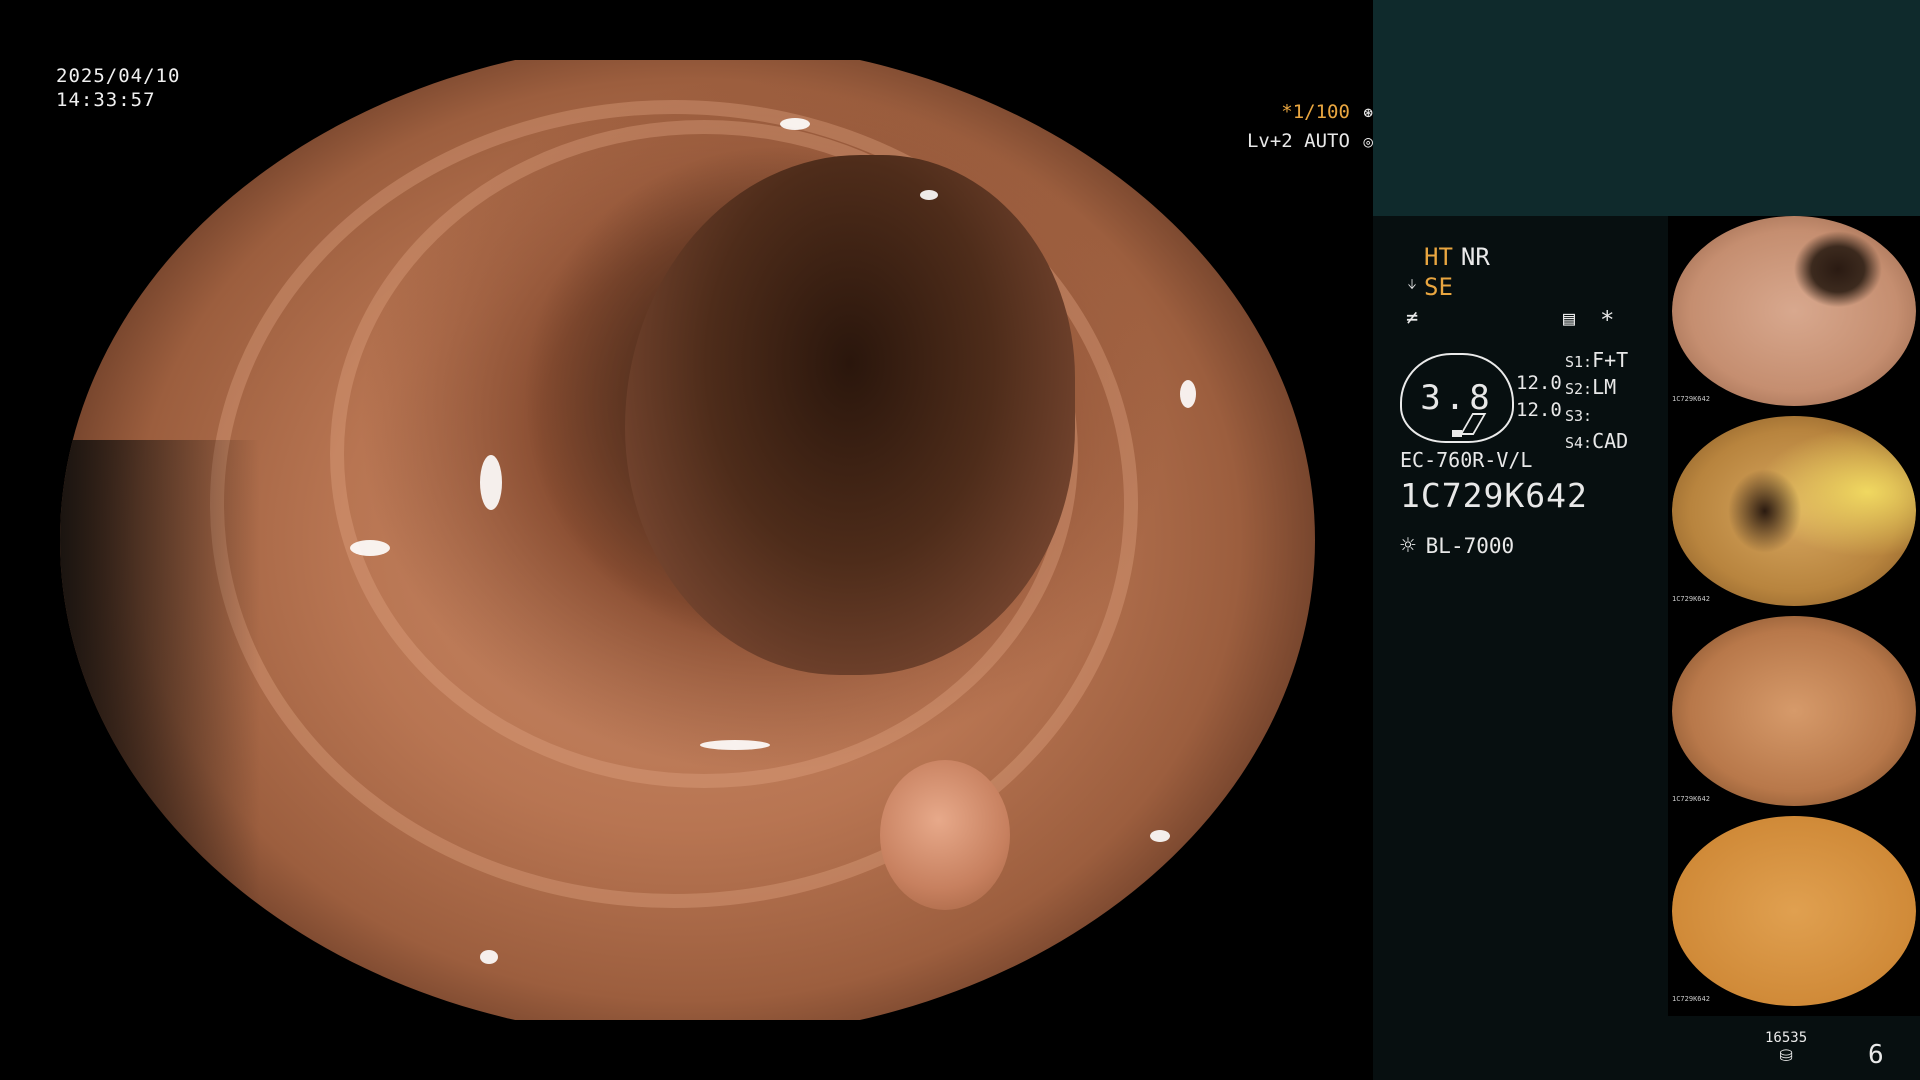 The image size is (1920, 1080). Describe the element at coordinates (1596, 402) in the screenshot. I see `switch-assignments: S1:F+T S2:LM S3: S4:CAD` at that location.